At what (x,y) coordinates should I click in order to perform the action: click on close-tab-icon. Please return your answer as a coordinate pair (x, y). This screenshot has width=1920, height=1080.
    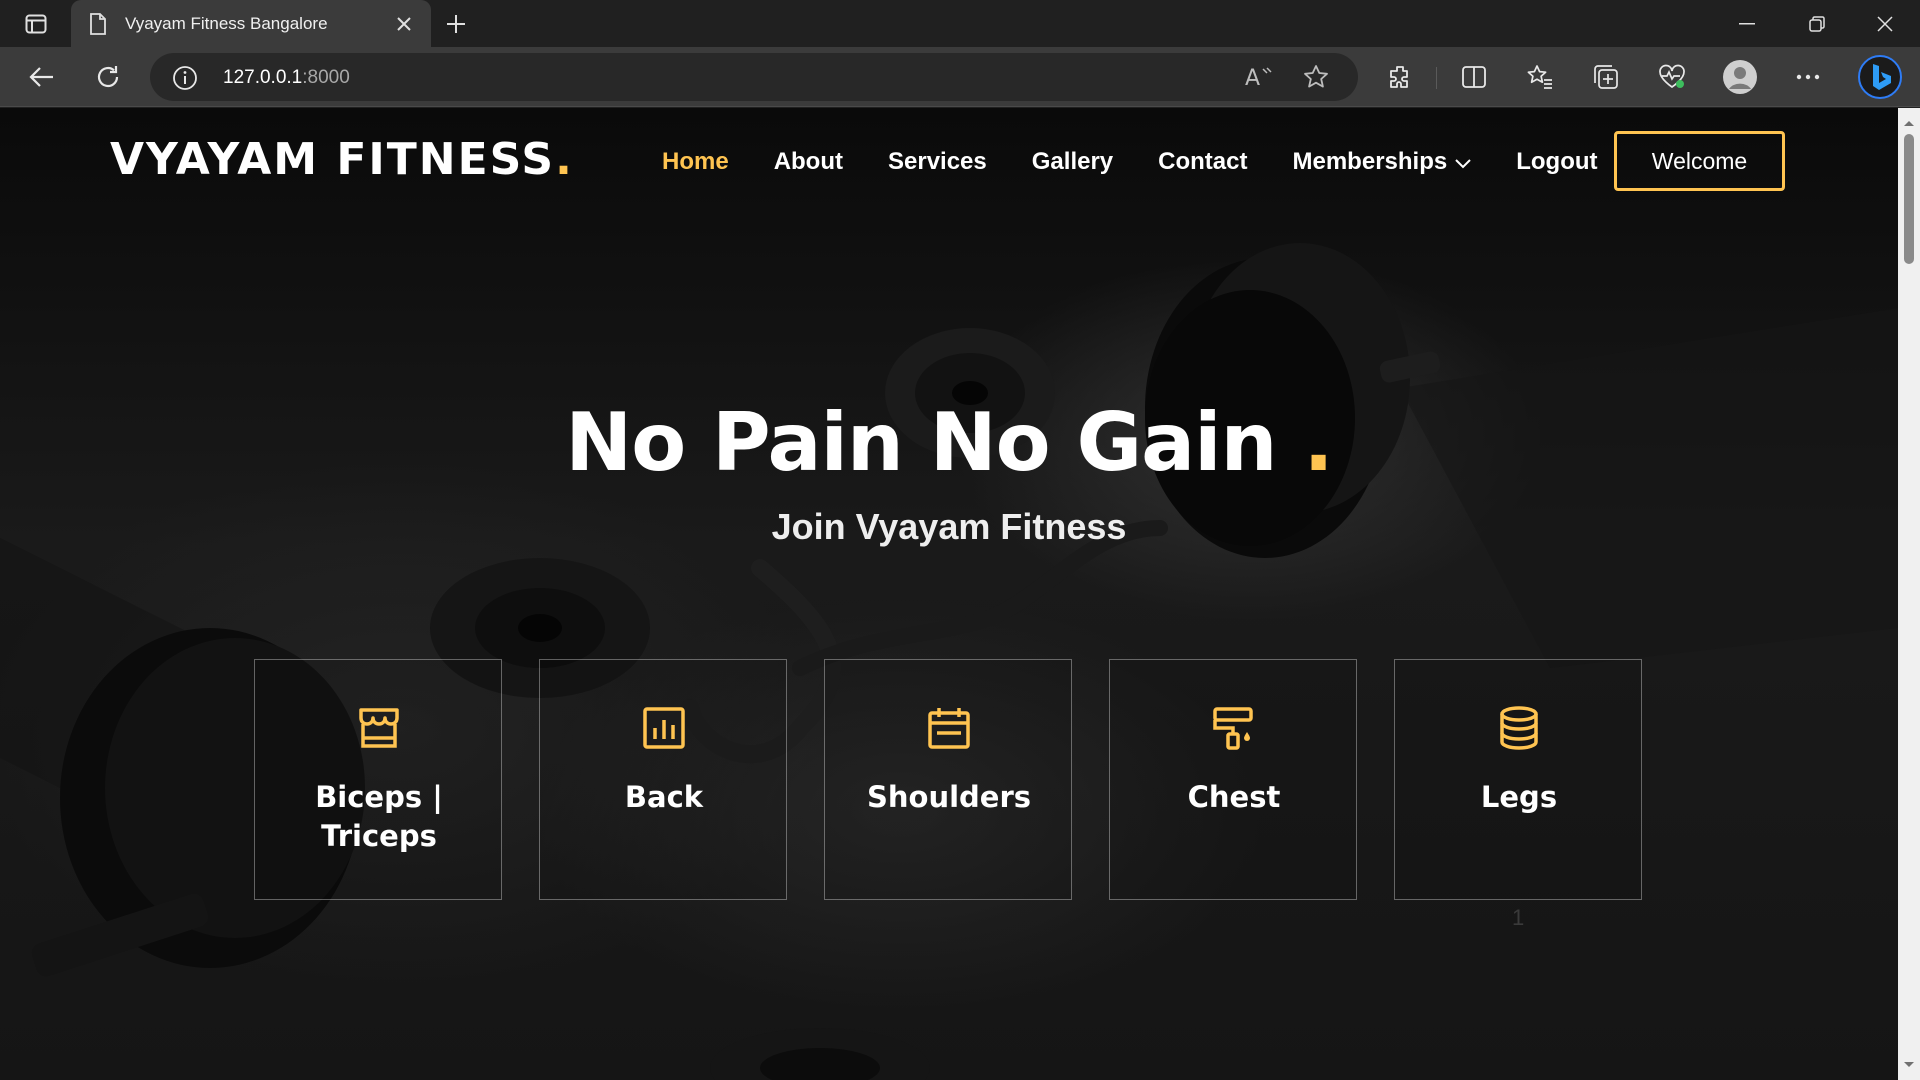
    Looking at the image, I should click on (404, 24).